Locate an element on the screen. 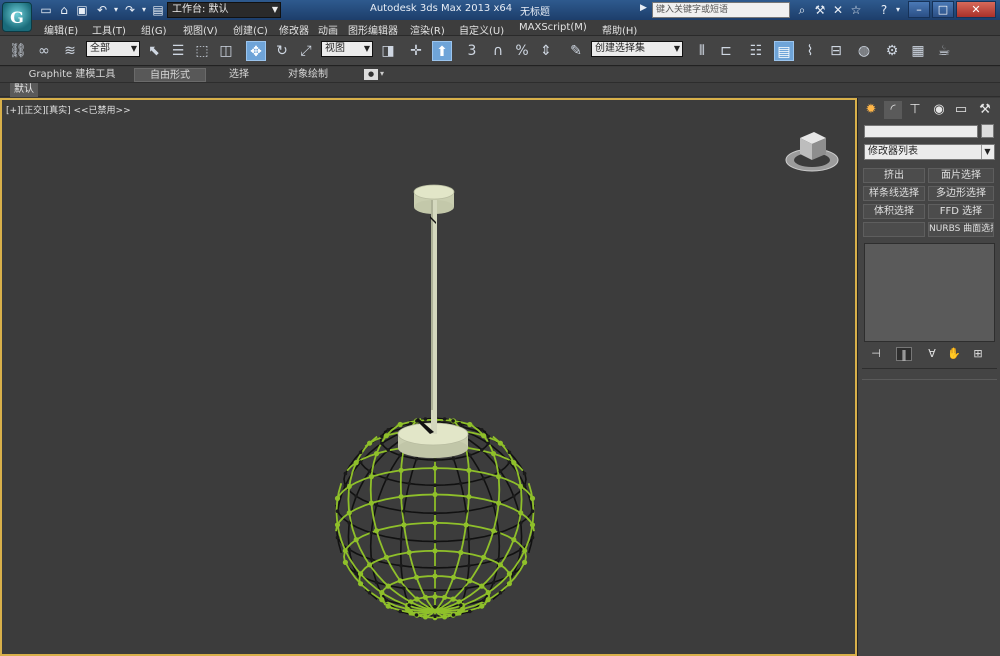  menu-help: 帮助(H) is located at coordinates (619, 29).